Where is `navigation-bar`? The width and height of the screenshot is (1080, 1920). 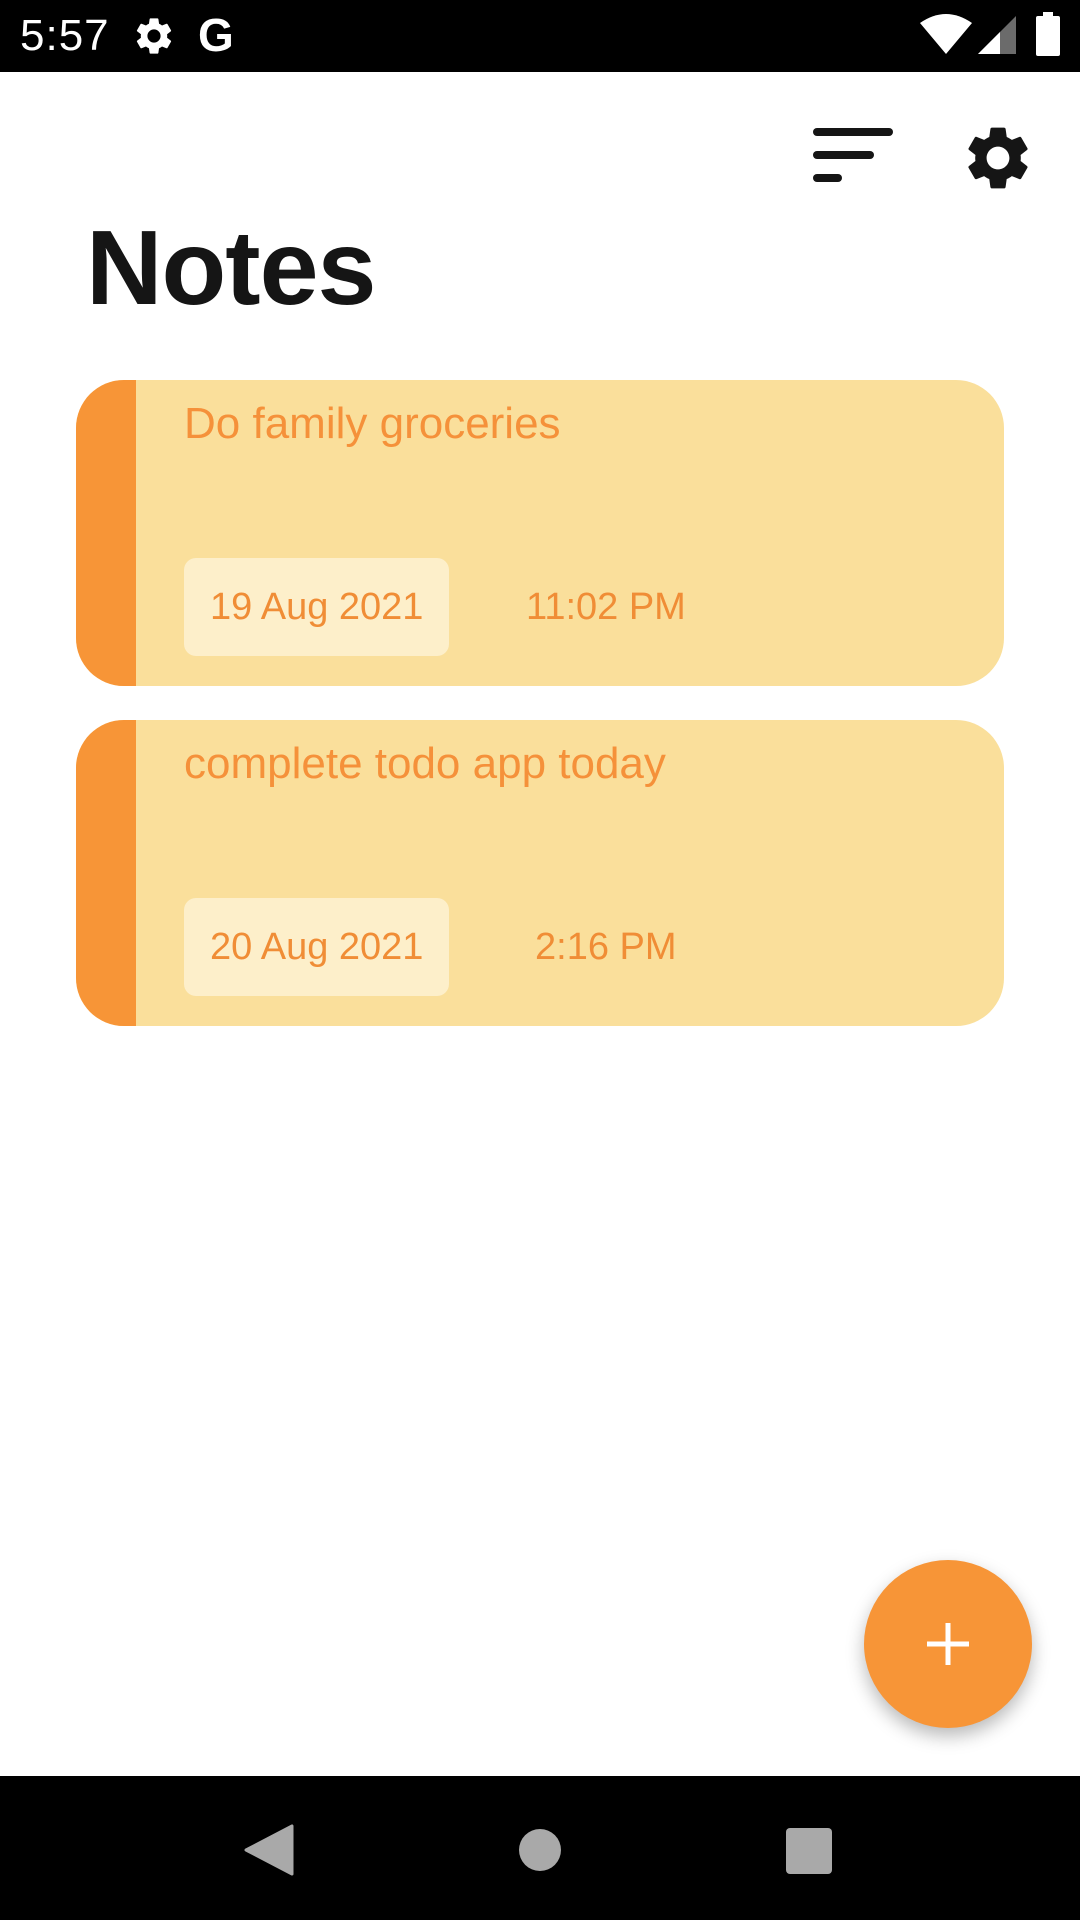 navigation-bar is located at coordinates (540, 1848).